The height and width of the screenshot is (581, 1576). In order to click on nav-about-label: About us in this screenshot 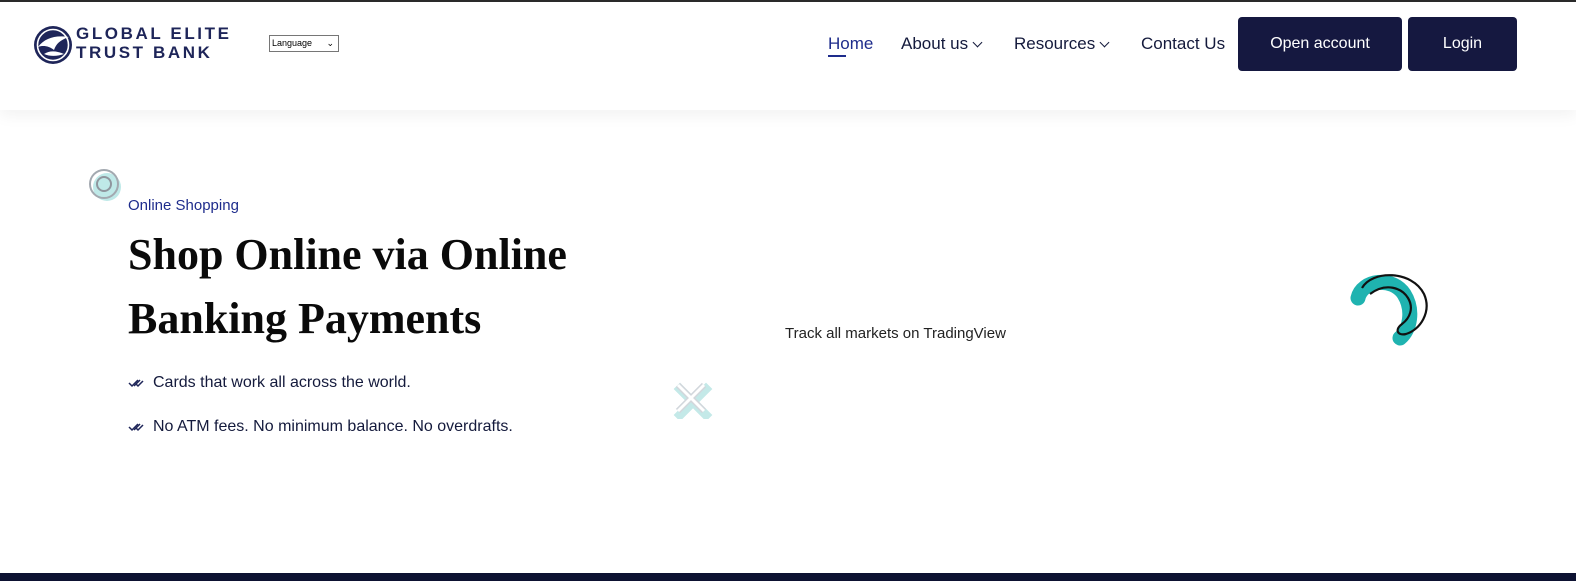, I will do `click(935, 43)`.